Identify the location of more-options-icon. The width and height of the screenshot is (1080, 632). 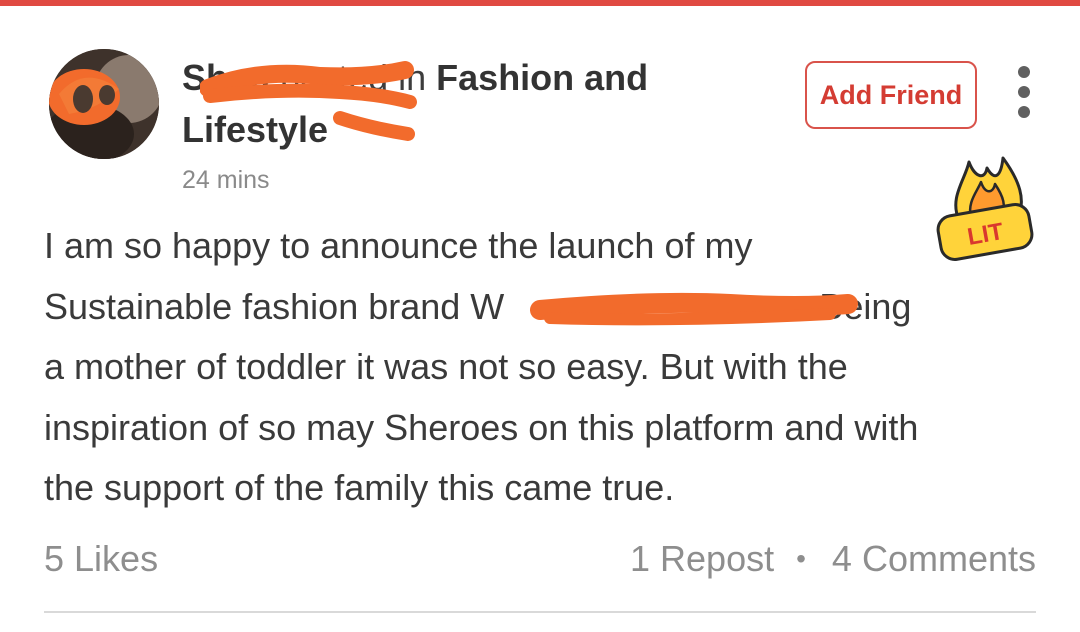
(1024, 92).